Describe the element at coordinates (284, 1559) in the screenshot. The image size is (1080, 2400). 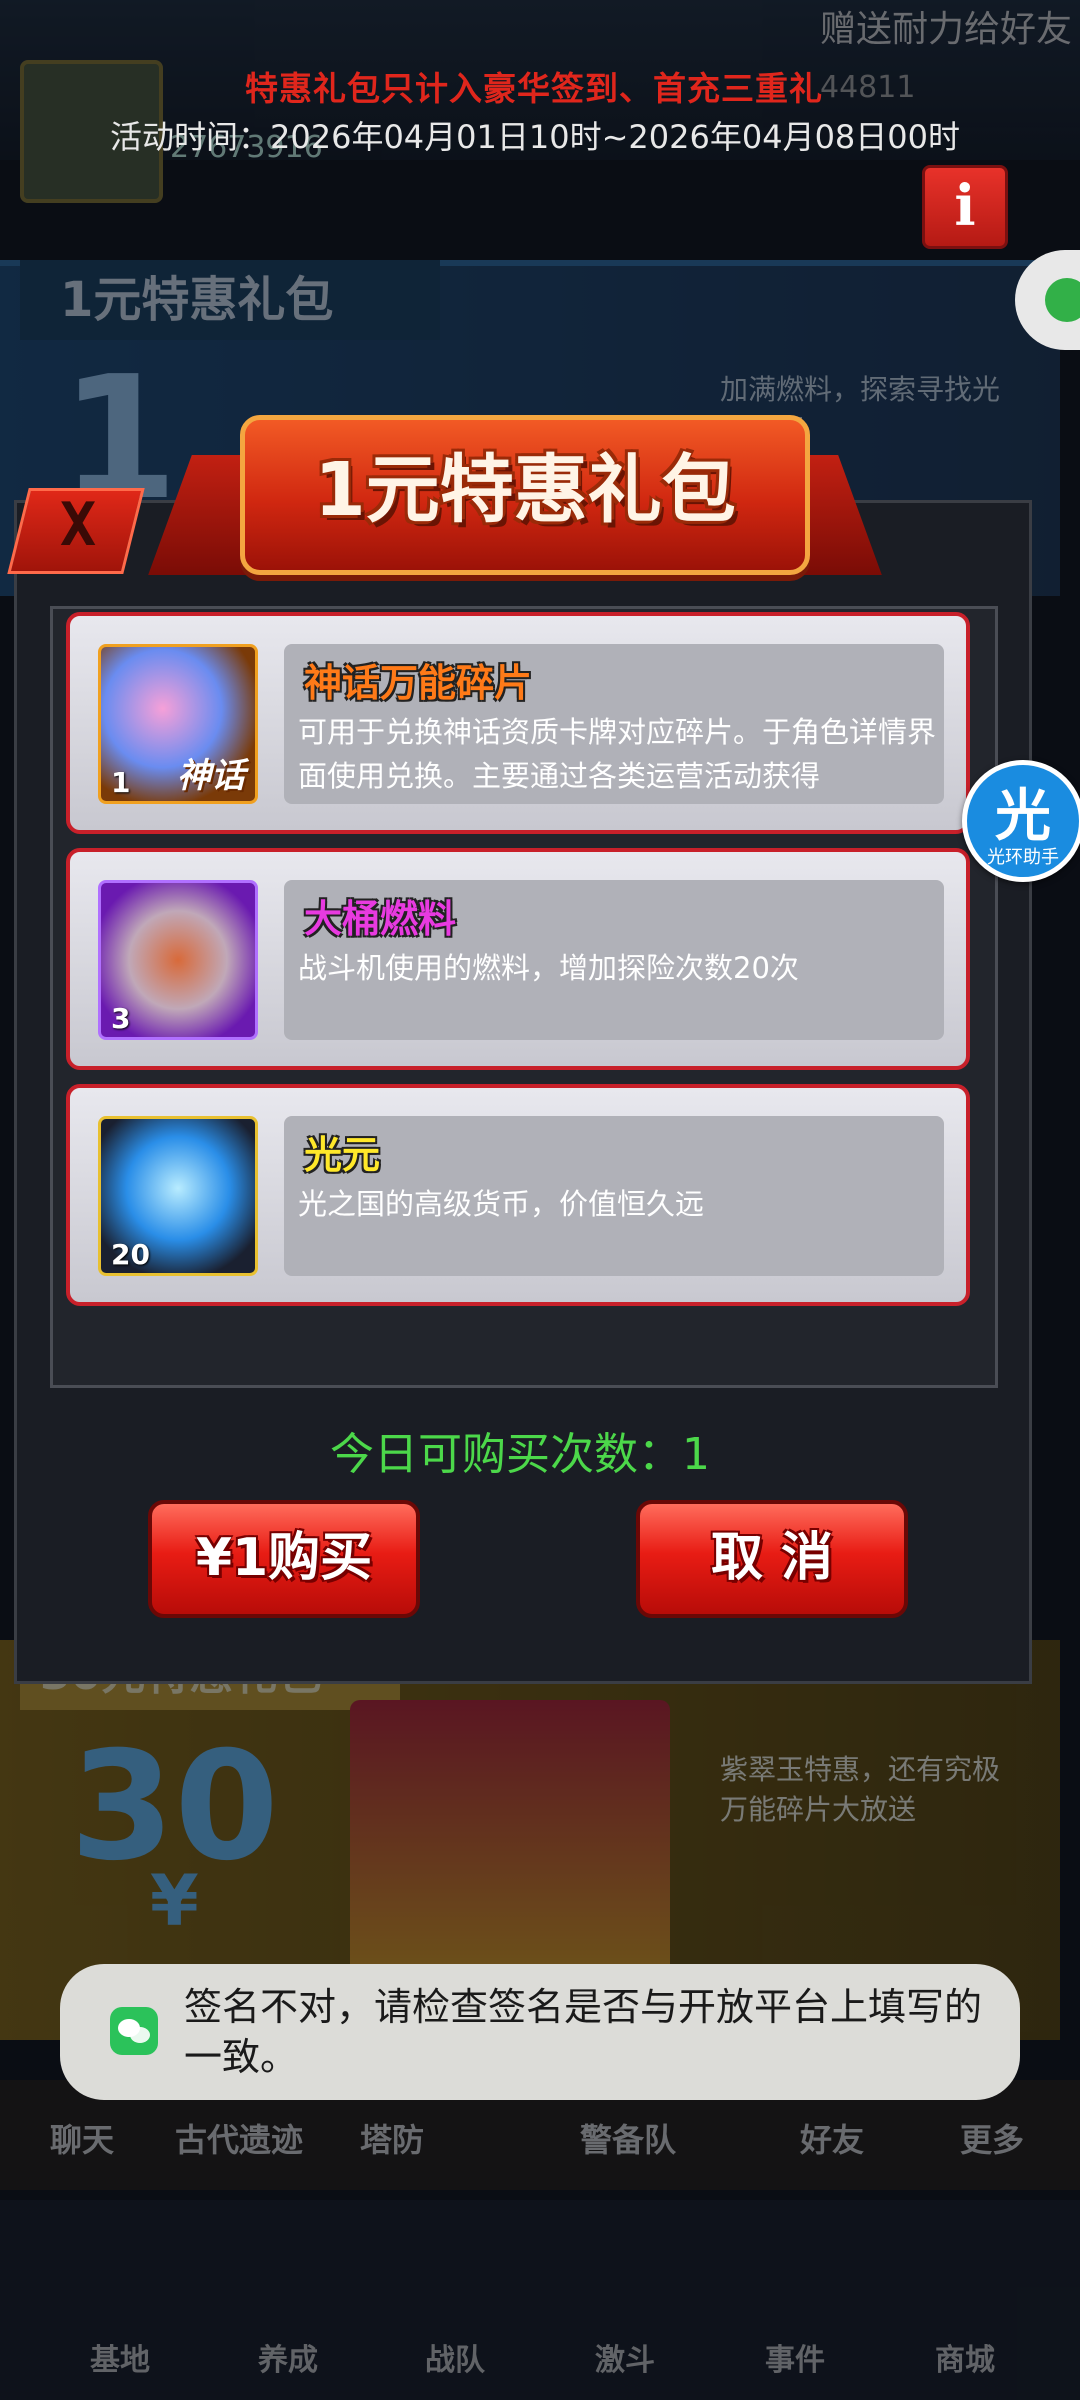
I see `buy-button: ¥1购买` at that location.